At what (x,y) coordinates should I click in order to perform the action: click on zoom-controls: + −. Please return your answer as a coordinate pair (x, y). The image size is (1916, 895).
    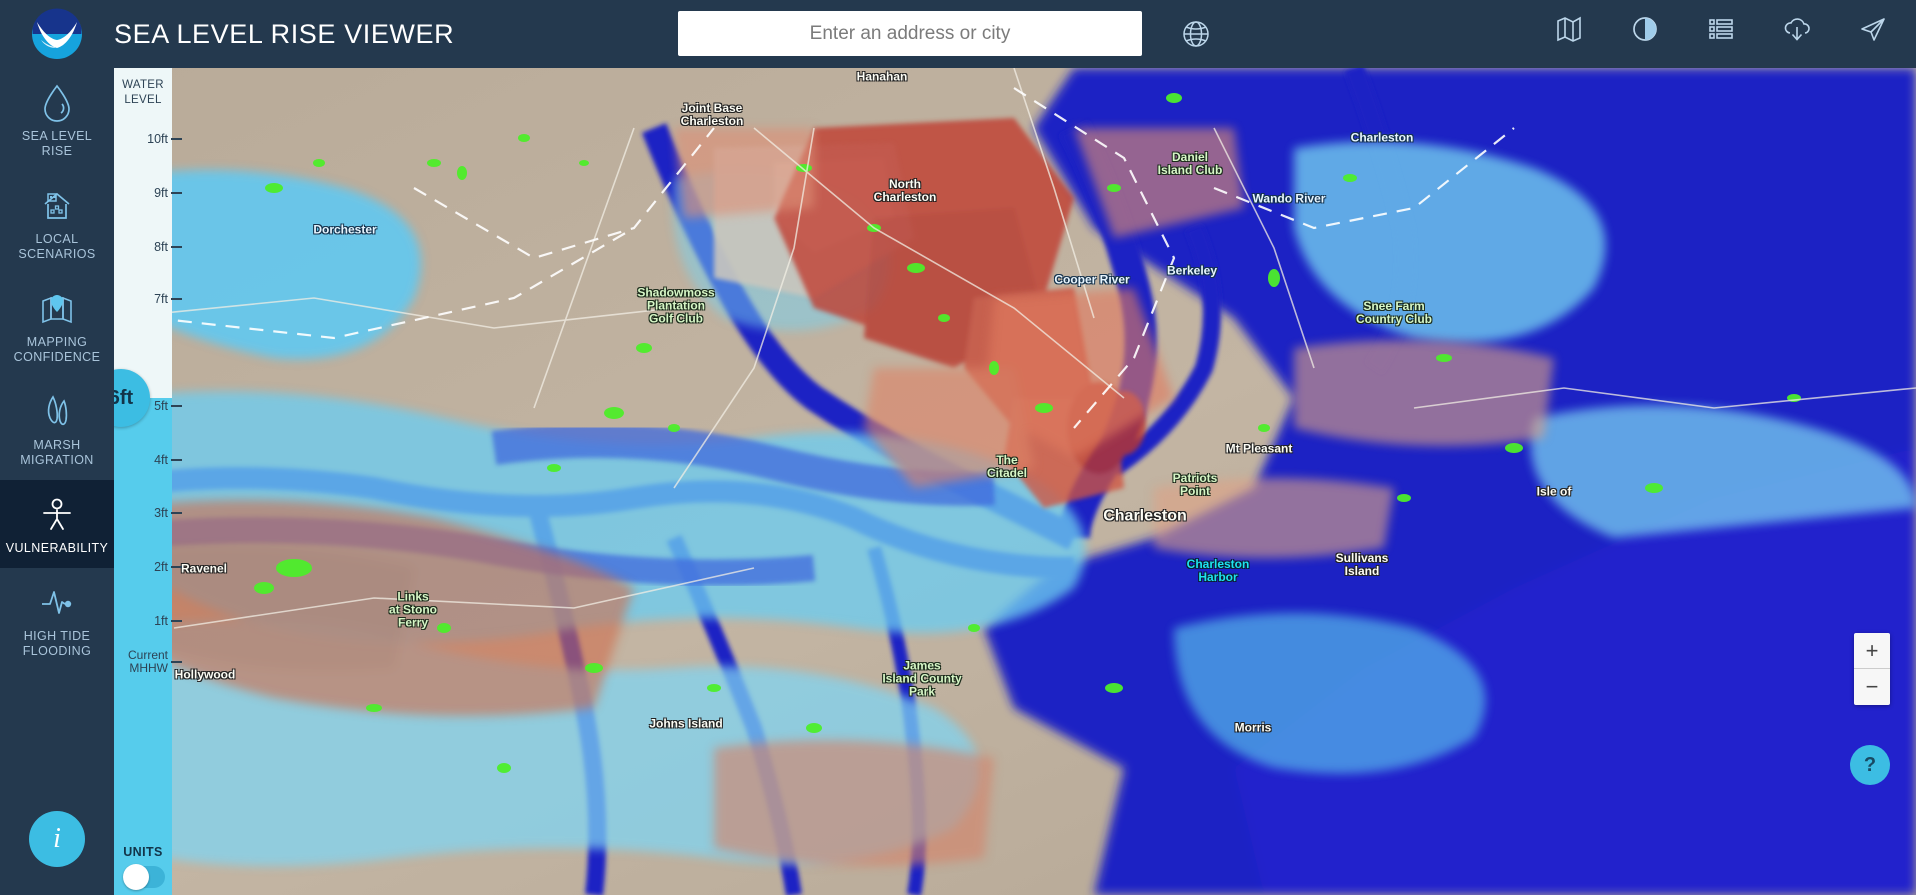
    Looking at the image, I should click on (1872, 669).